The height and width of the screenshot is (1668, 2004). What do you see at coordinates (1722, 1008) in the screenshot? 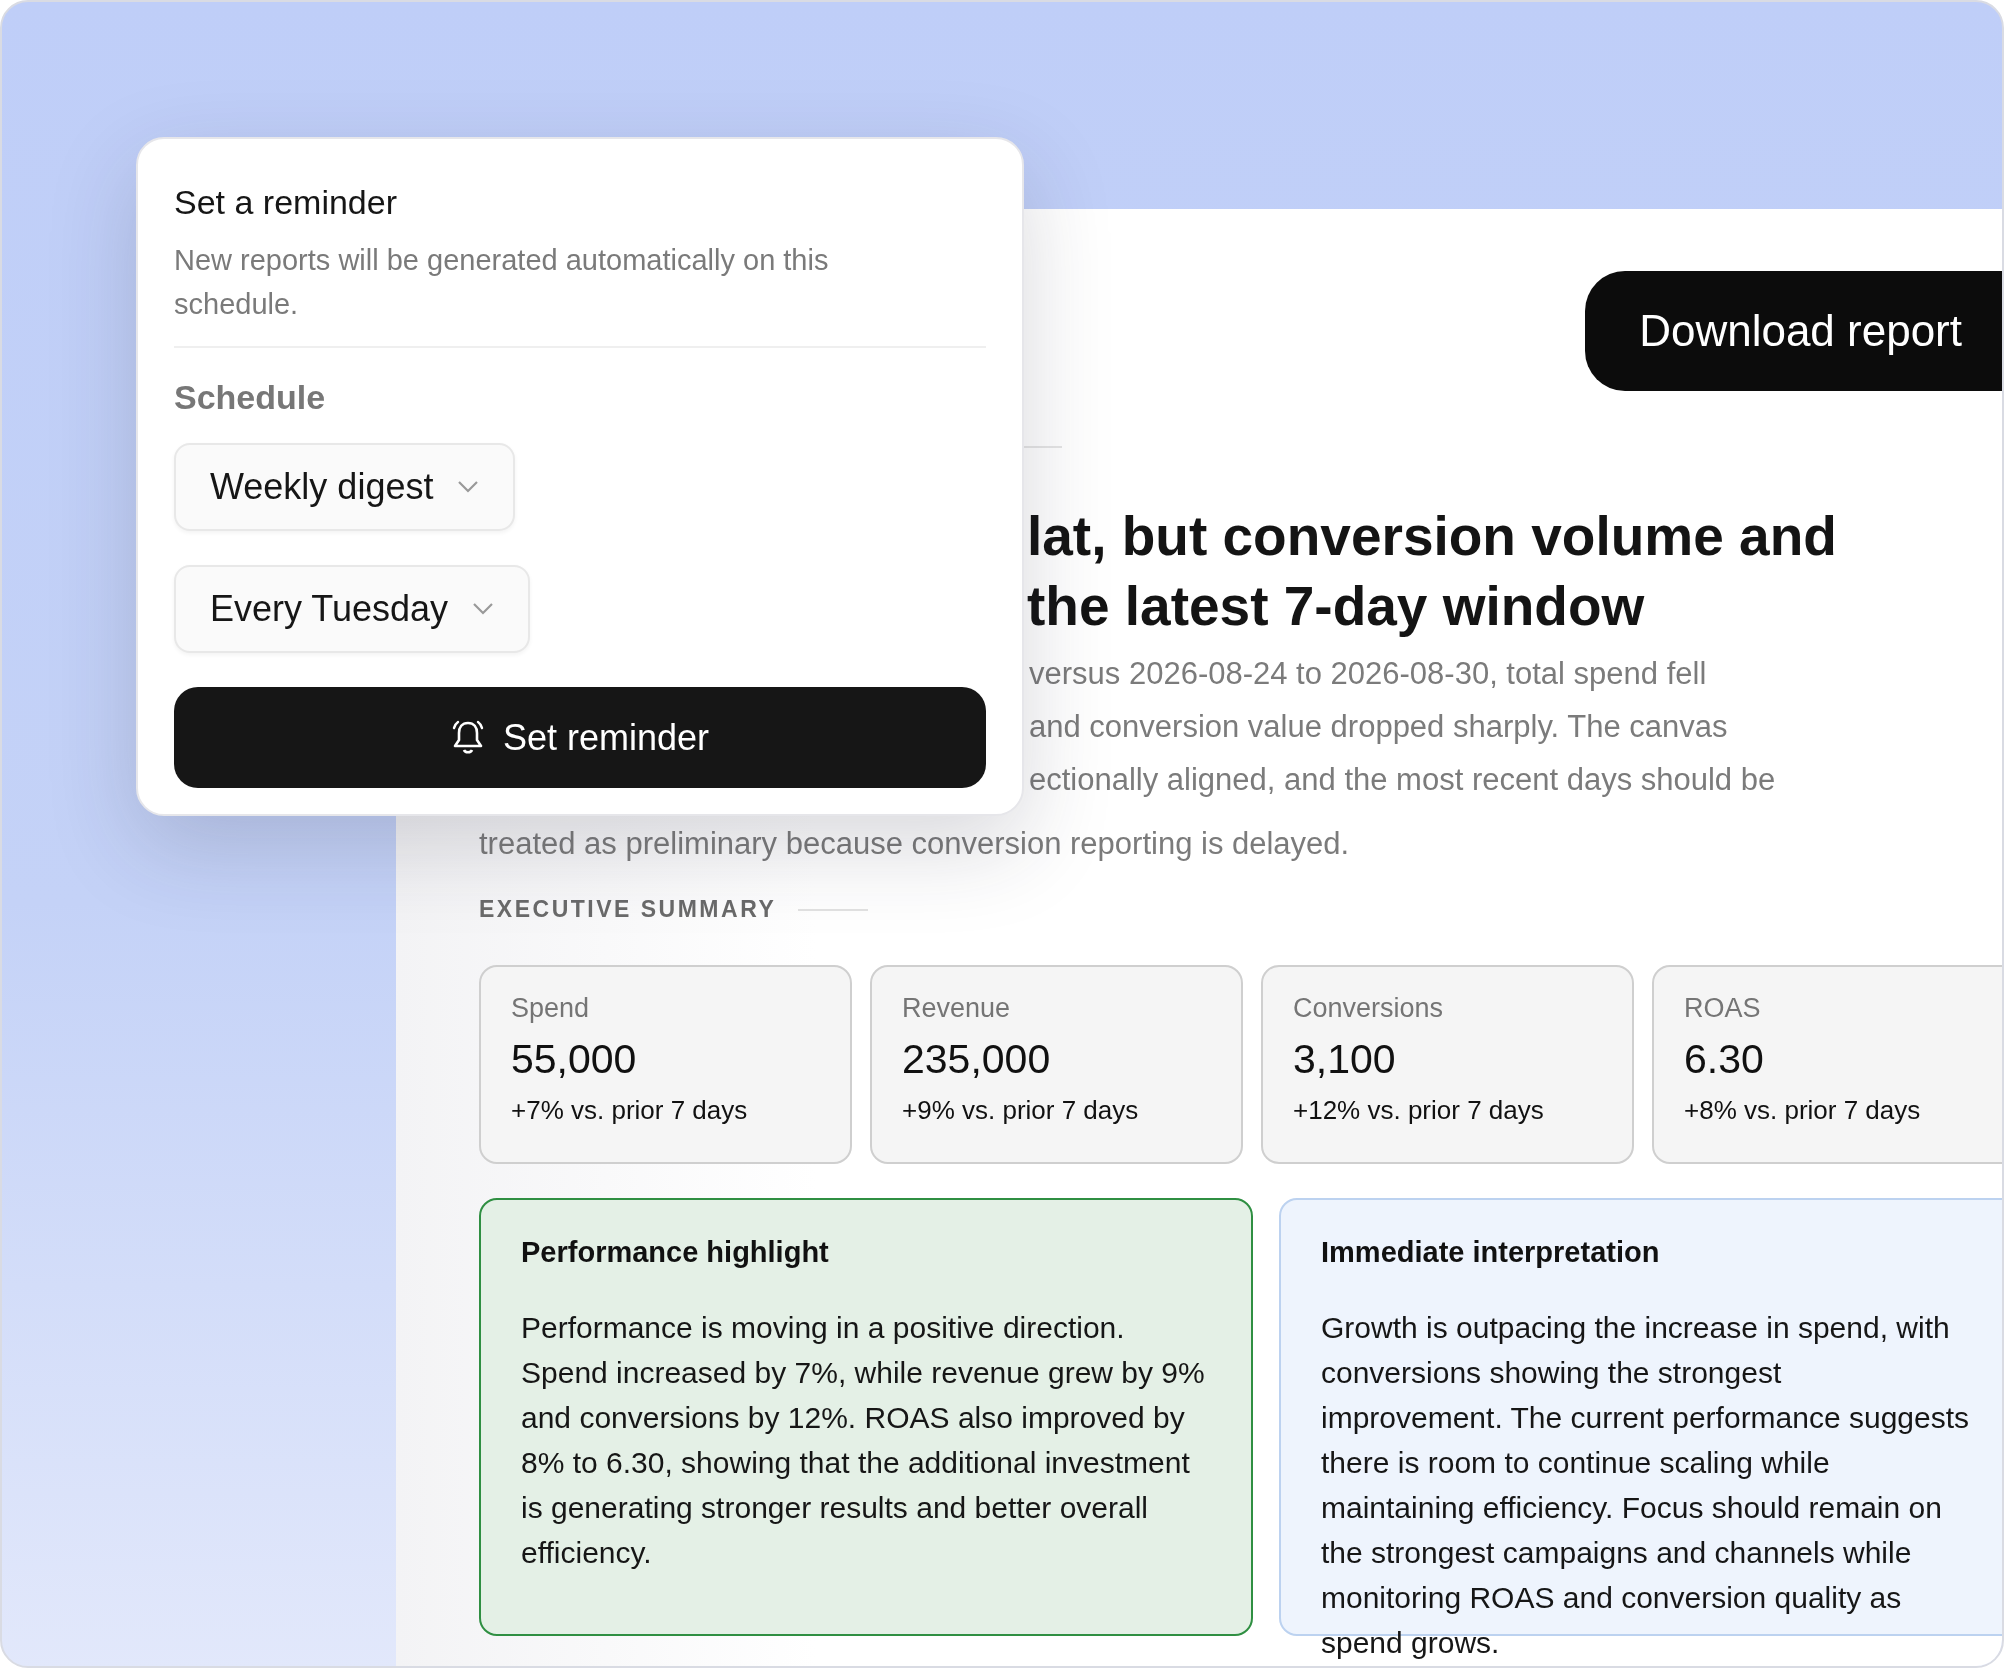
I see `metric-label: ROAS` at bounding box center [1722, 1008].